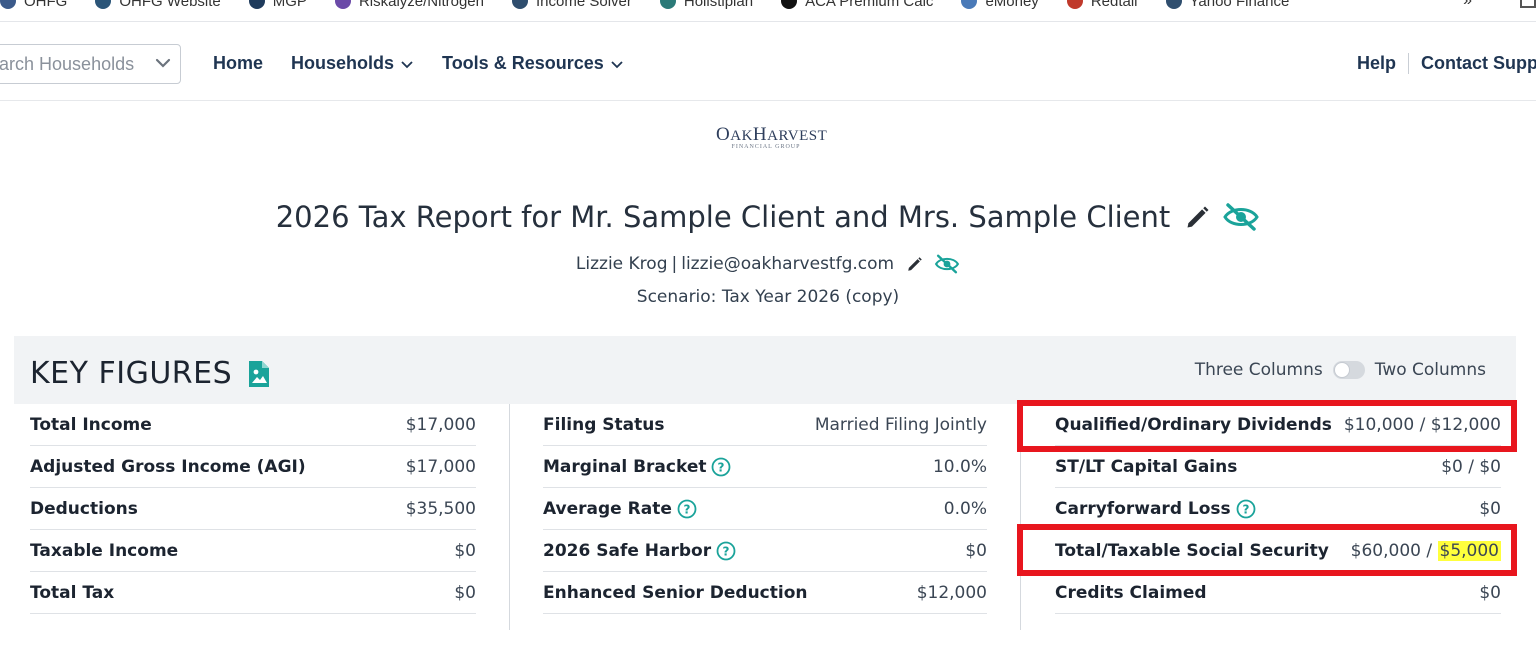 Image resolution: width=1536 pixels, height=672 pixels. Describe the element at coordinates (259, 374) in the screenshot. I see `image-file-icon` at that location.